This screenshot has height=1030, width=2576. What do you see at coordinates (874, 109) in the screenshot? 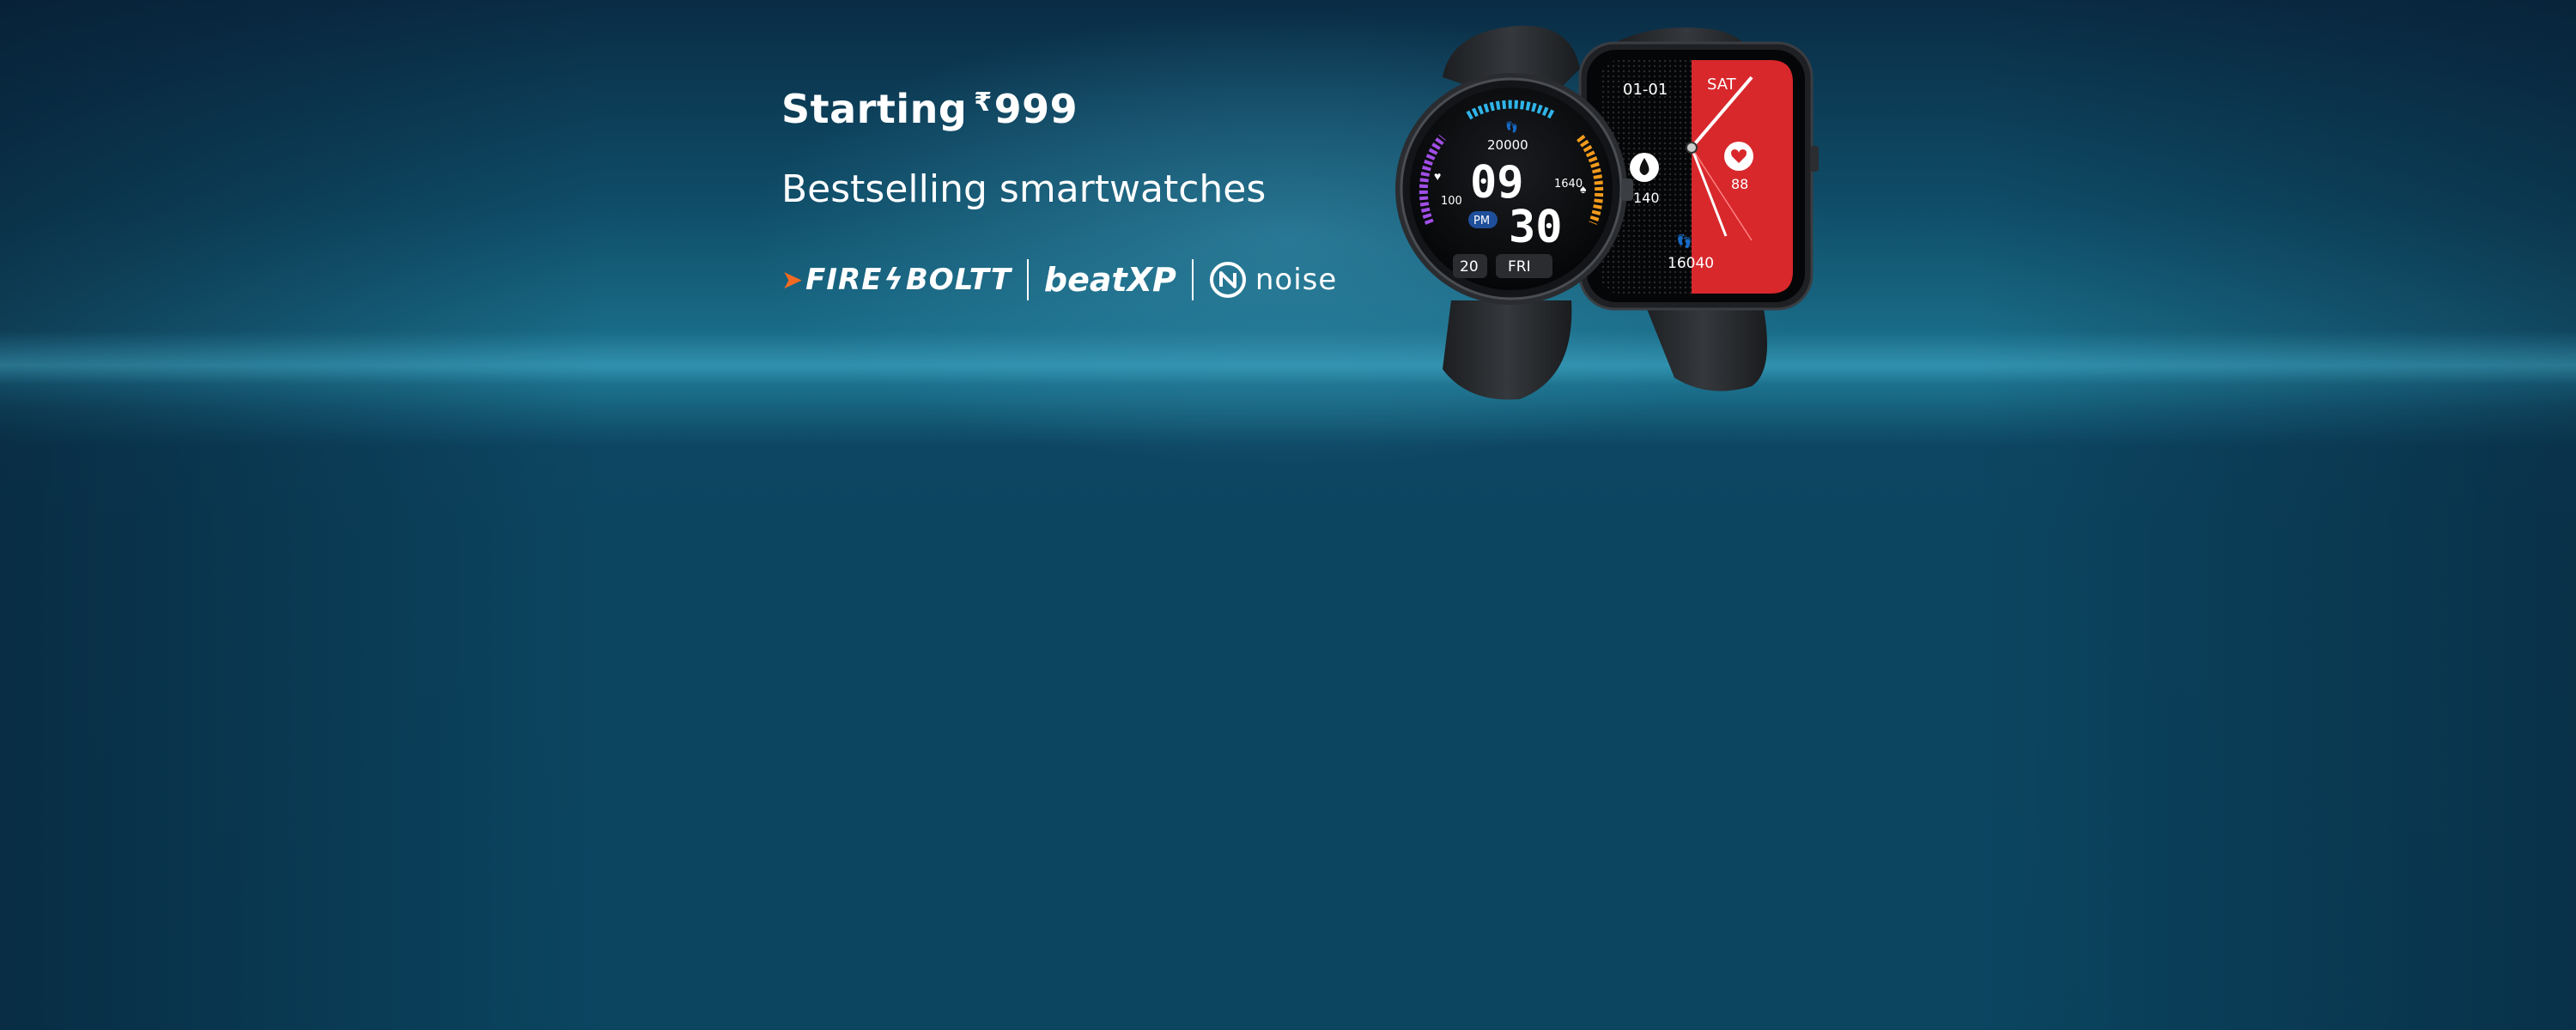
I see `price-prefix: Starting` at bounding box center [874, 109].